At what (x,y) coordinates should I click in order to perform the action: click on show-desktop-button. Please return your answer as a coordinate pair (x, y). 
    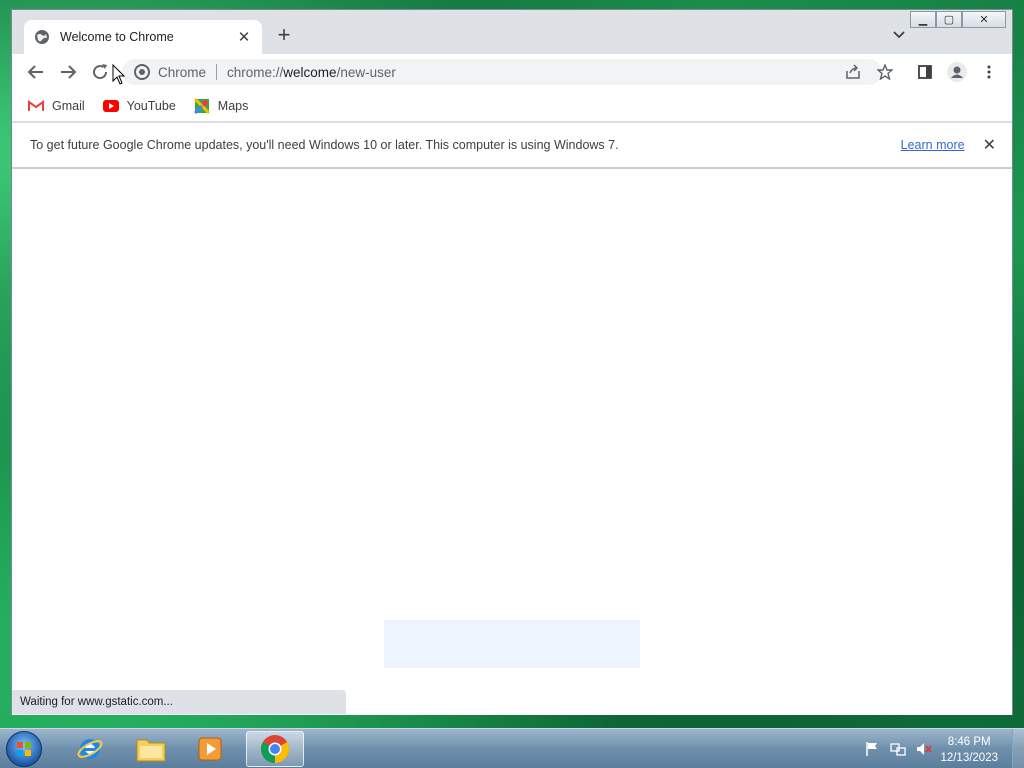
    Looking at the image, I should click on (1018, 748).